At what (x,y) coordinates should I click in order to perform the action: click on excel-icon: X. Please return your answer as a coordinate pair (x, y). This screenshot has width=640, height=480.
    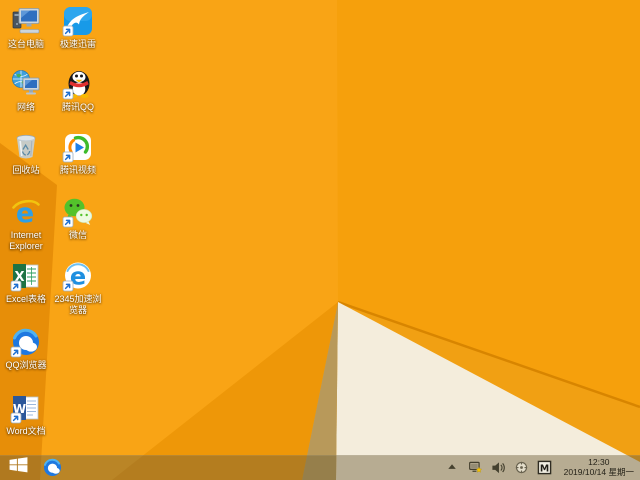
    Looking at the image, I should click on (26, 276).